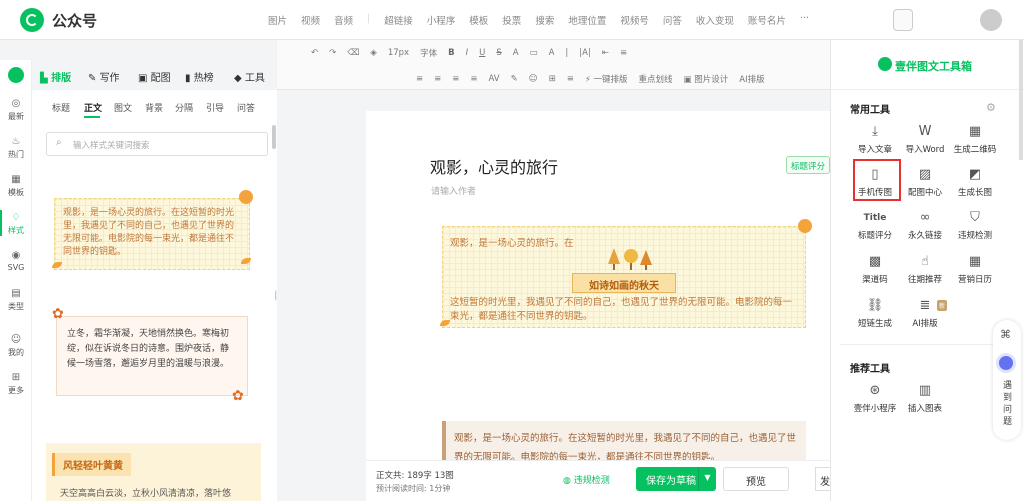  I want to click on menu-hyperlink: 超链接, so click(398, 20).